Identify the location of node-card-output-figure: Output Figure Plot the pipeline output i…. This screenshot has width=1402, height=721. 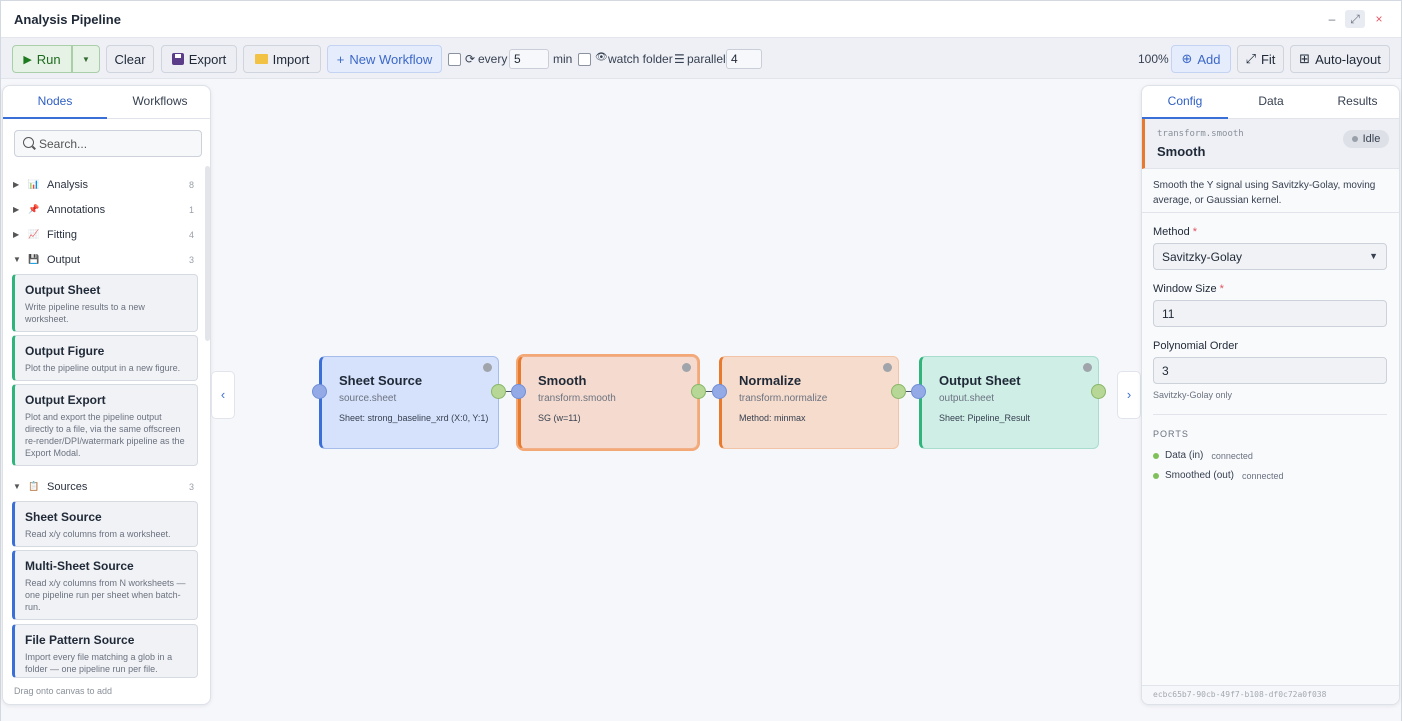
(105, 358).